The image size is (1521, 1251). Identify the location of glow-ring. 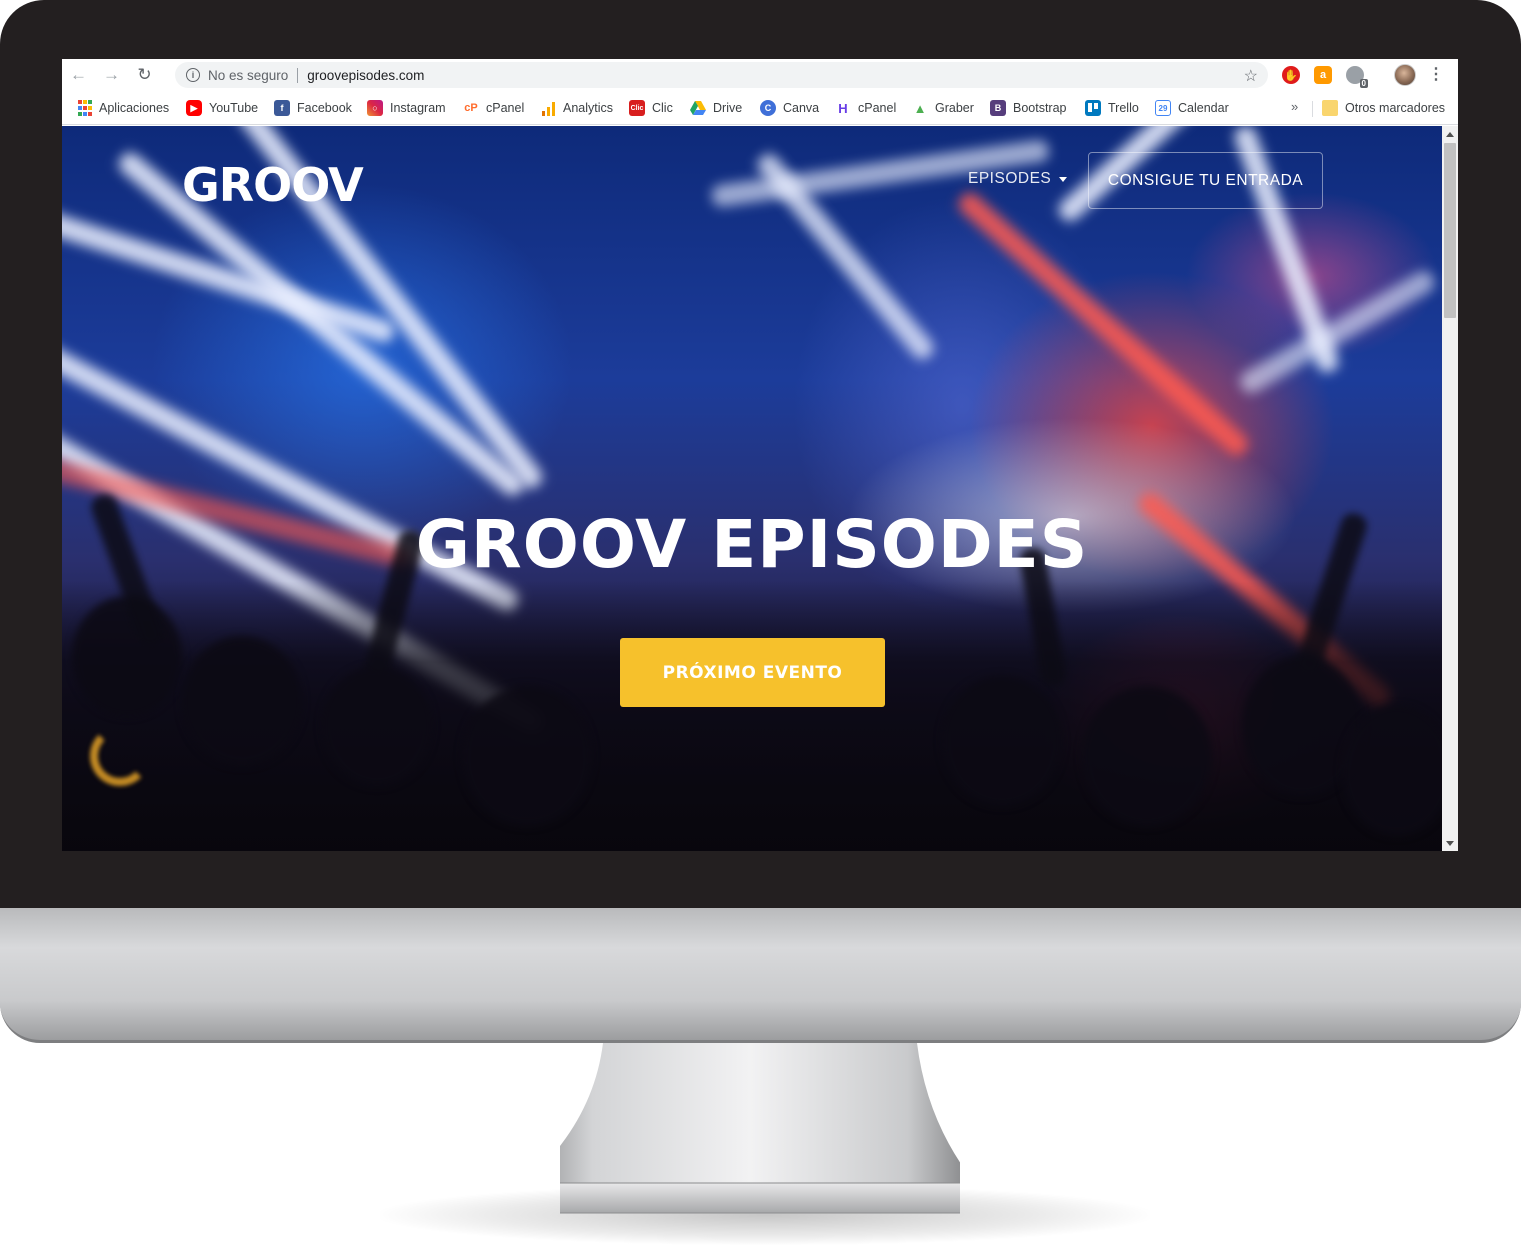
(120, 756).